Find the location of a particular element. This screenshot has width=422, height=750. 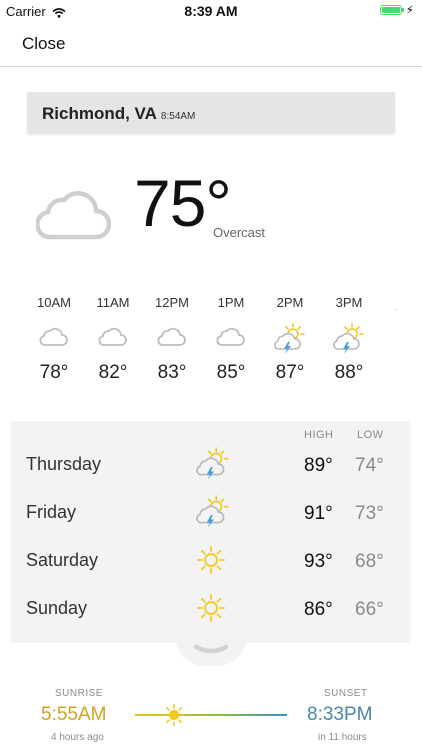

hourly-item: 12PM 83° is located at coordinates (172, 339).